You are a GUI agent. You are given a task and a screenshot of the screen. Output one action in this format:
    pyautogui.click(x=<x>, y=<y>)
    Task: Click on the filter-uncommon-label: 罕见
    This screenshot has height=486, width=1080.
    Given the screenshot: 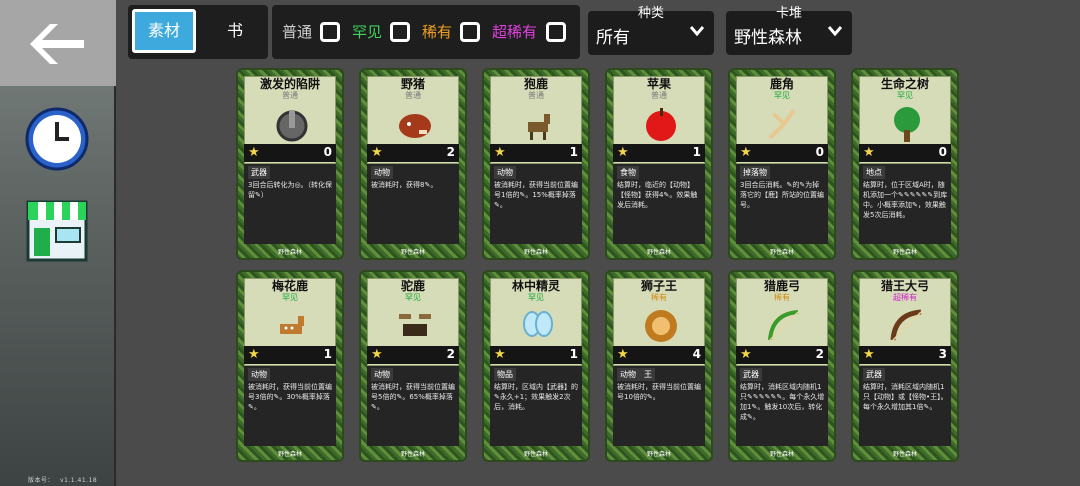 What is the action you would take?
    pyautogui.click(x=367, y=32)
    